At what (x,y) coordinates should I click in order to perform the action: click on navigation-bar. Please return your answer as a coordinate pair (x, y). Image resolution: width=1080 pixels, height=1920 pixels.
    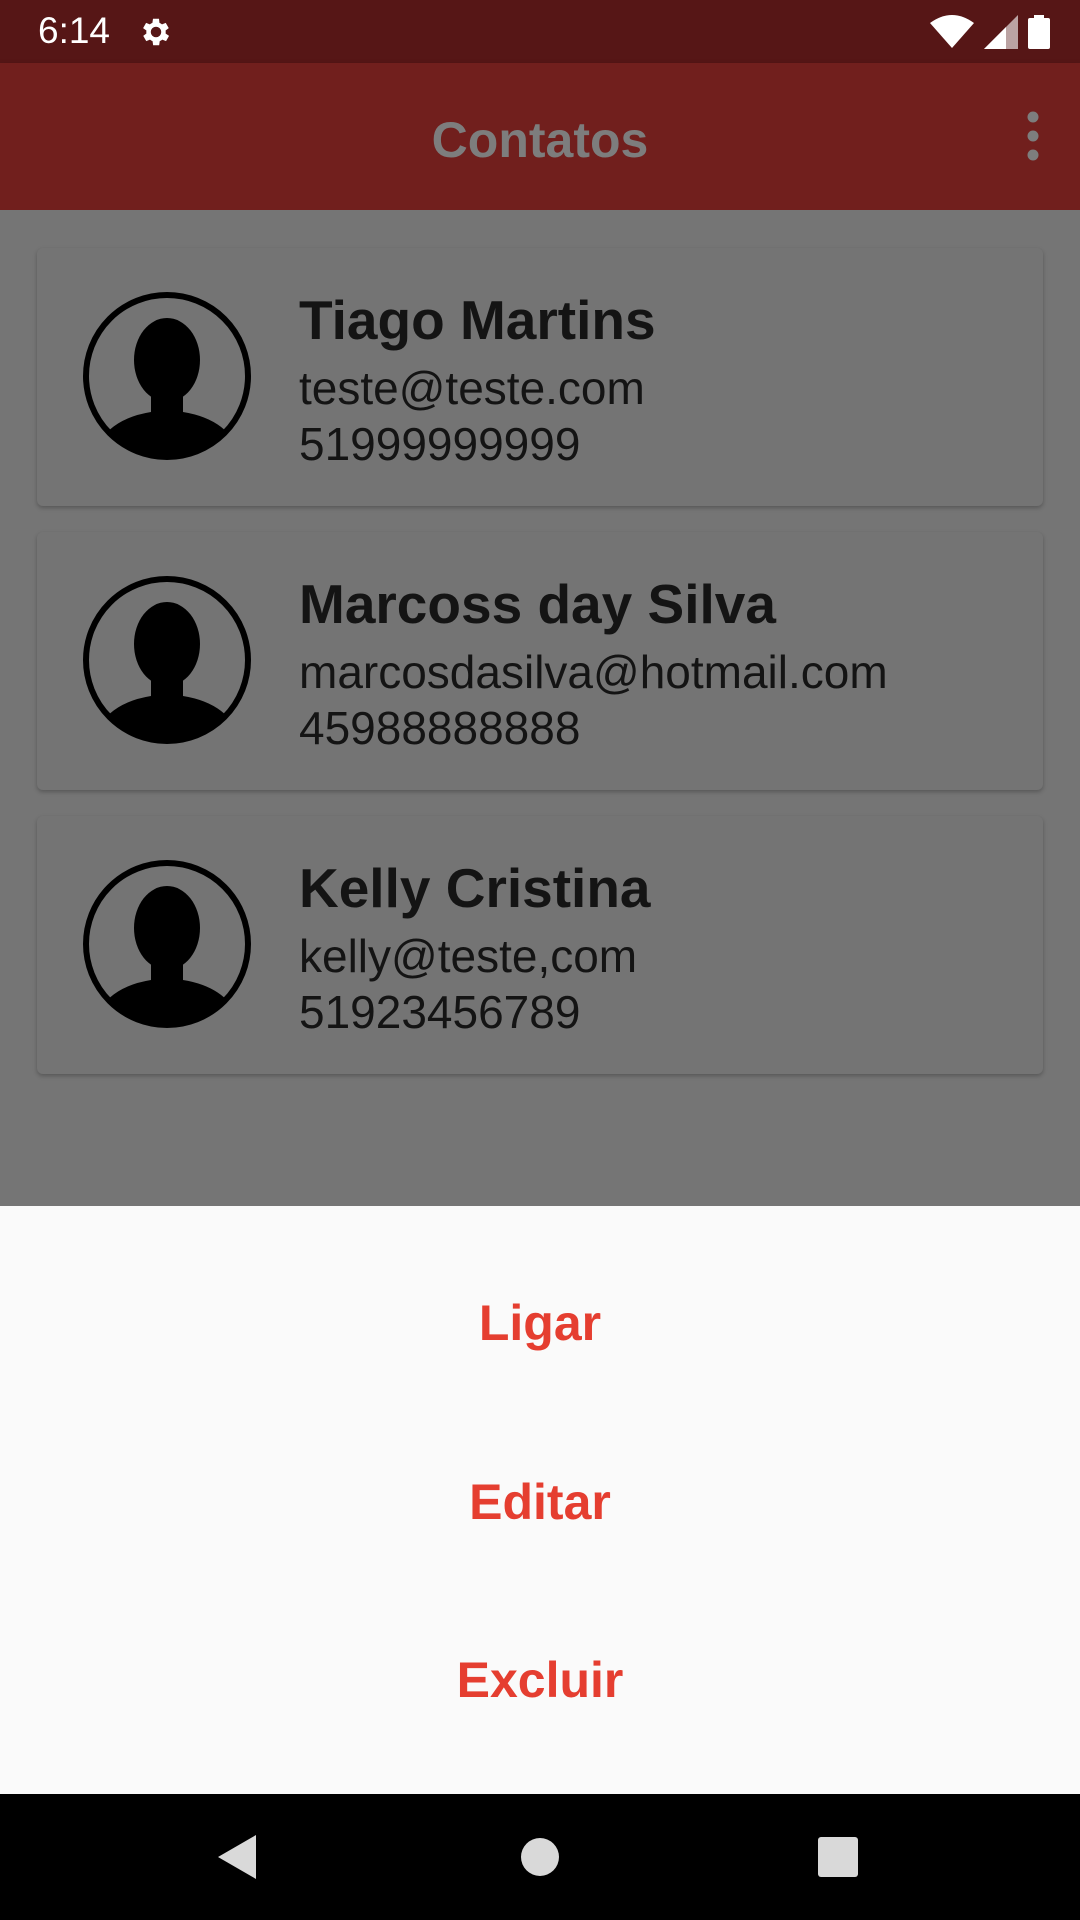
    Looking at the image, I should click on (540, 1857).